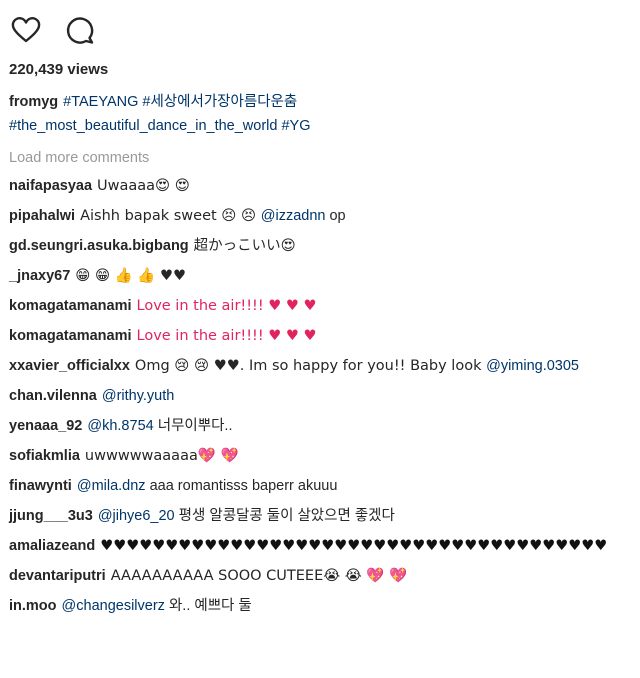  I want to click on comment-username: chan.vilenna, so click(53, 396).